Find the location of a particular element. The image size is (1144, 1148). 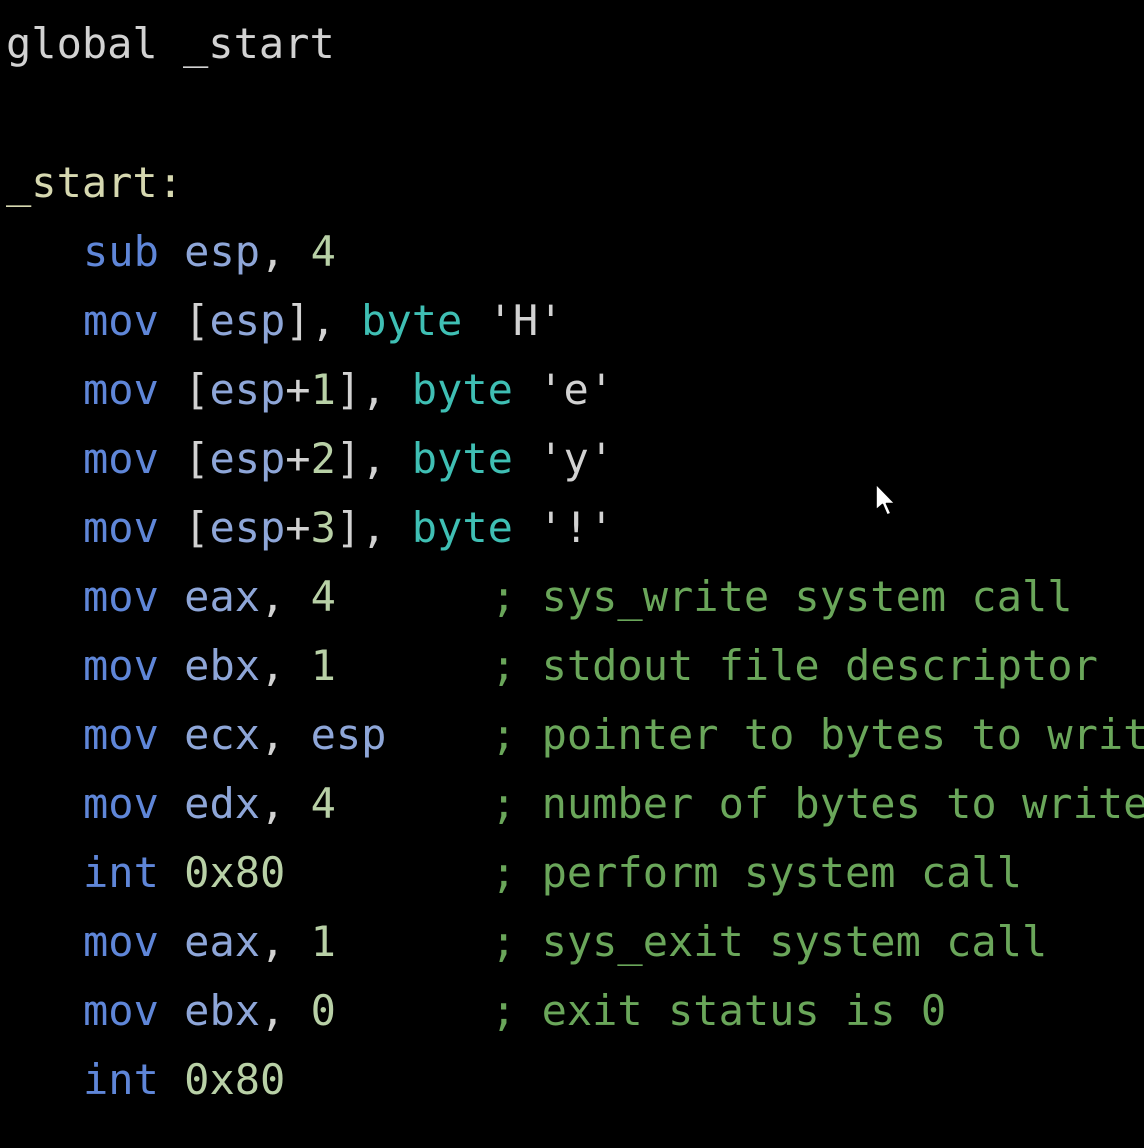

token-label: _start: is located at coordinates (95, 182).